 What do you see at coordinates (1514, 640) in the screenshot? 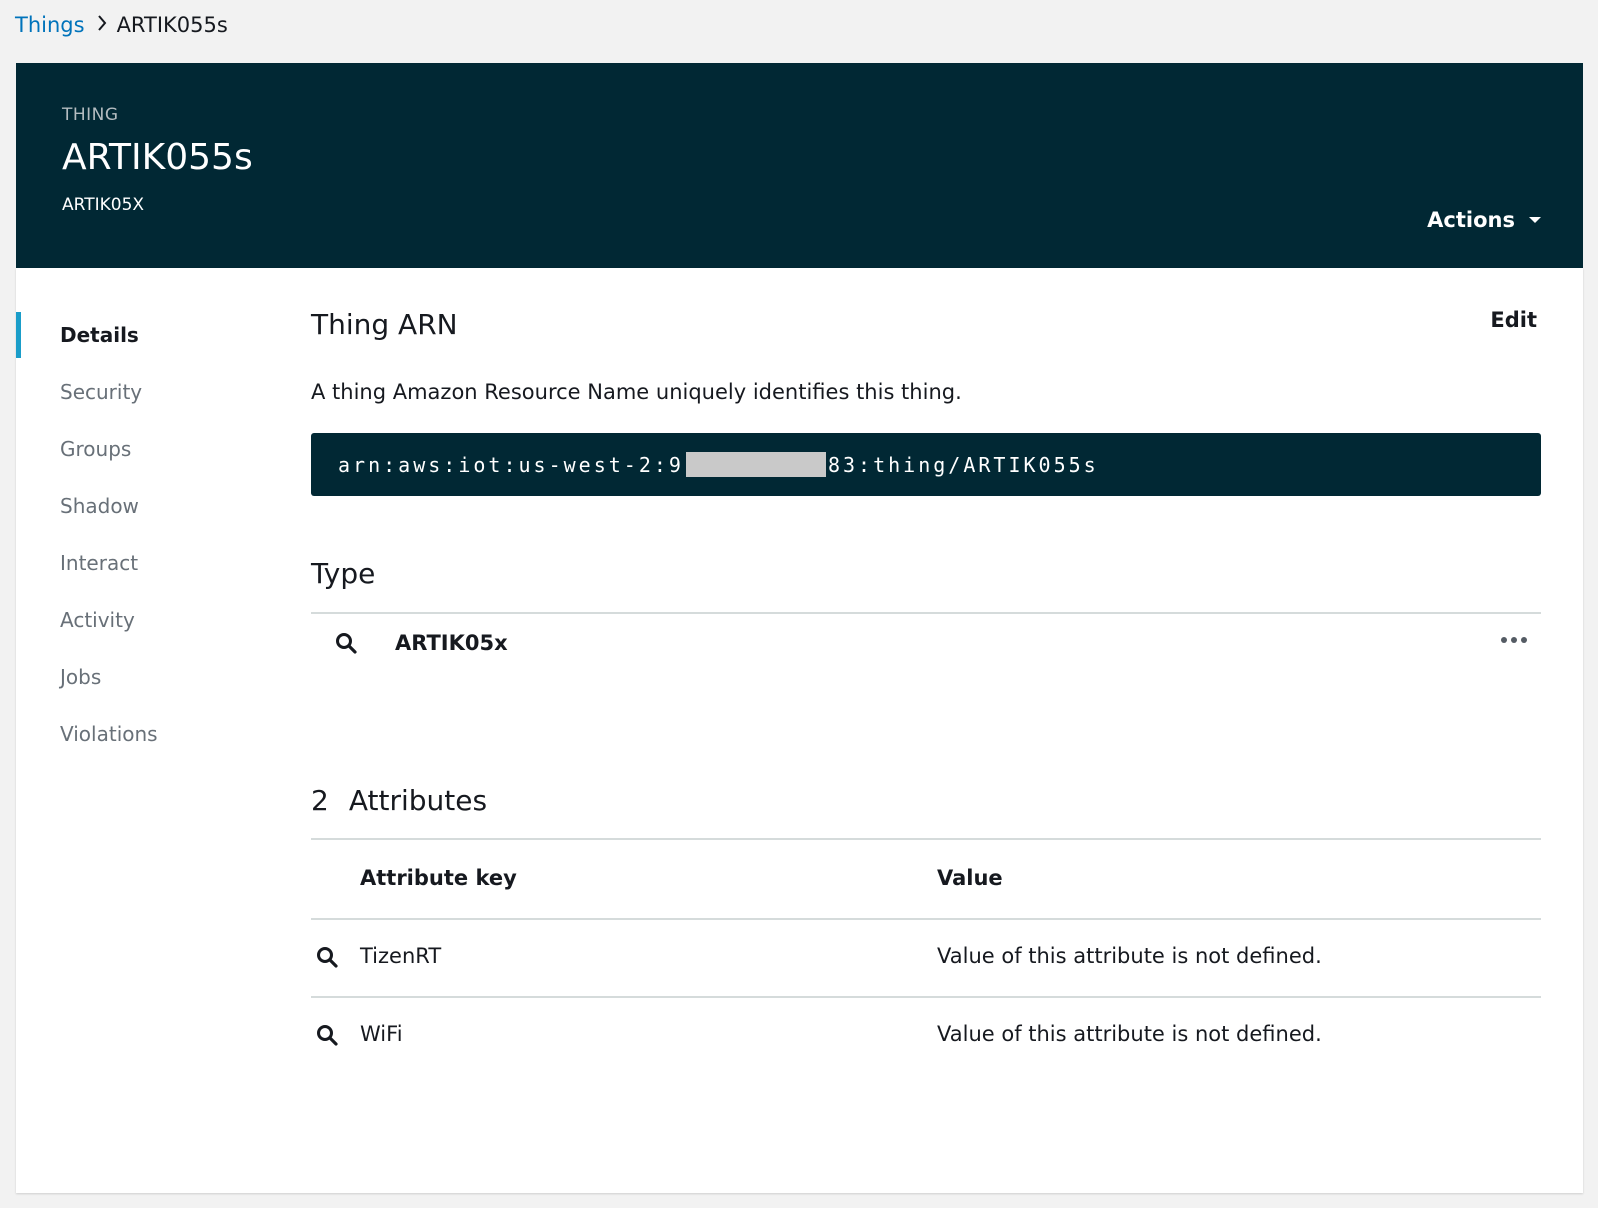
I see `more-options-icon` at bounding box center [1514, 640].